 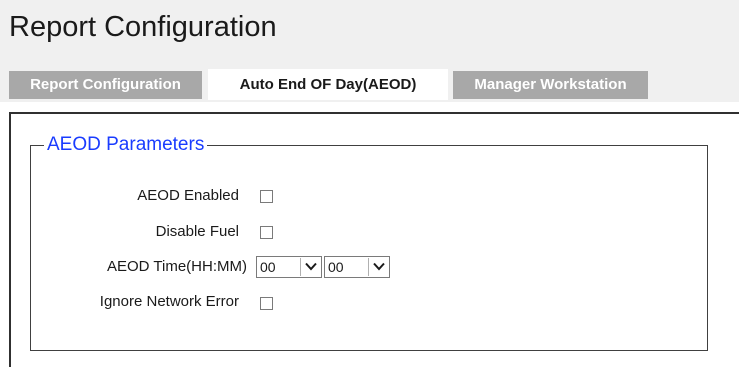 What do you see at coordinates (266, 232) in the screenshot?
I see `disable-fuel-checkbox` at bounding box center [266, 232].